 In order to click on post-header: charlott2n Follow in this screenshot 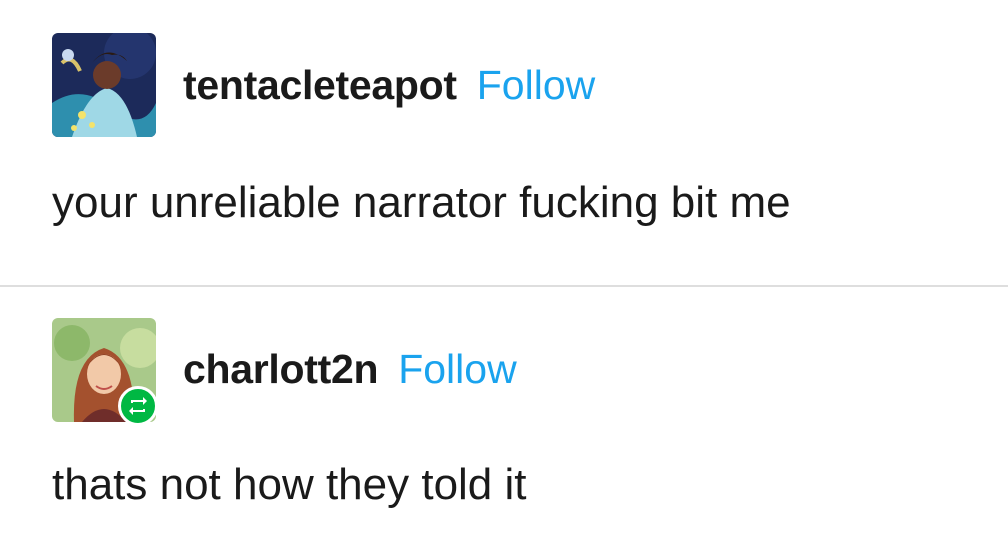, I will do `click(350, 369)`.